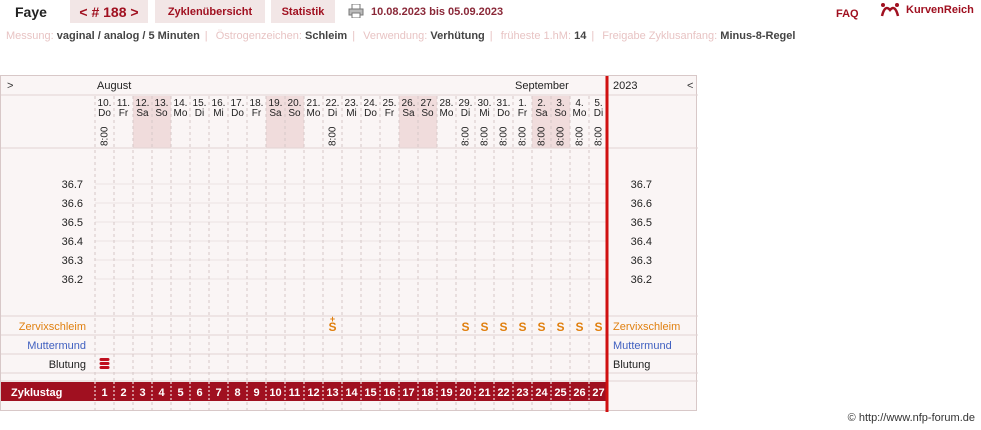  Describe the element at coordinates (758, 36) in the screenshot. I see `info-value-release-rule: Minus-8-Regel` at that location.